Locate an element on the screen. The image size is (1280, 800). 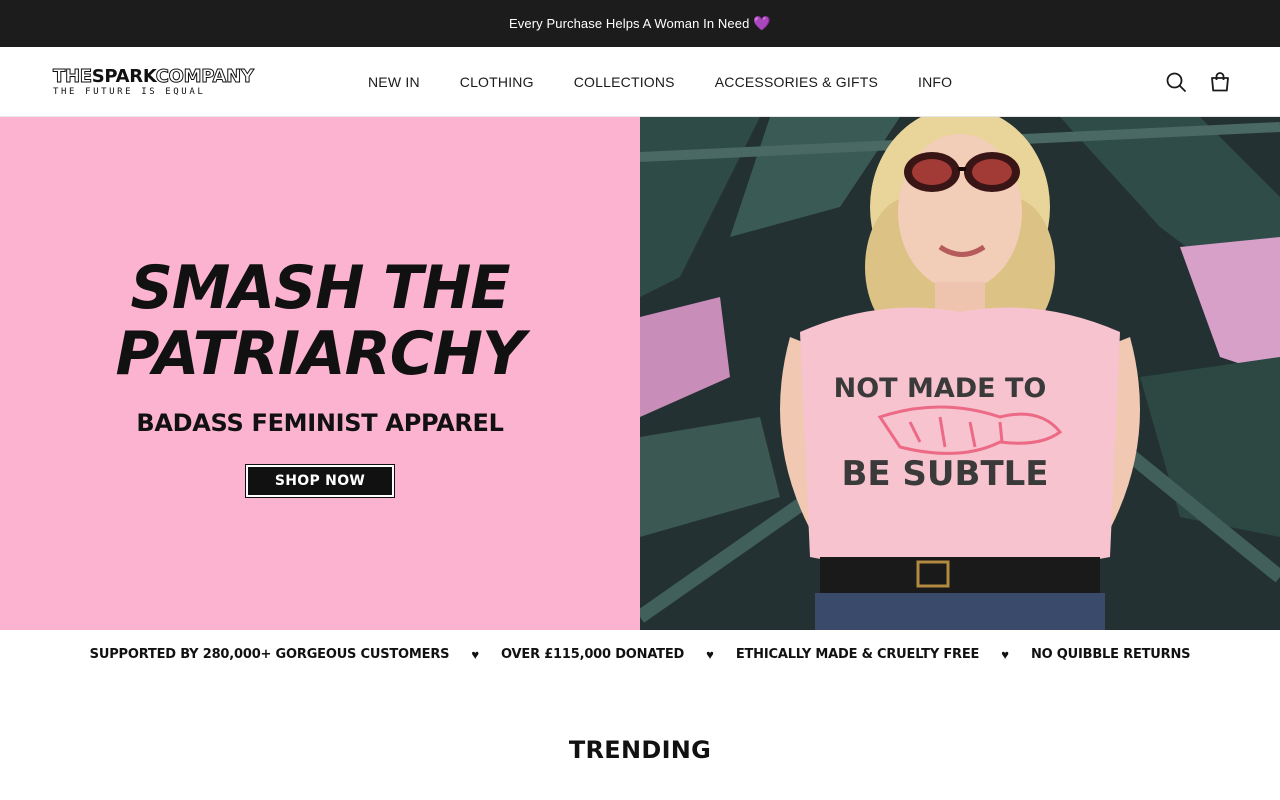
header-actions is located at coordinates (1198, 82).